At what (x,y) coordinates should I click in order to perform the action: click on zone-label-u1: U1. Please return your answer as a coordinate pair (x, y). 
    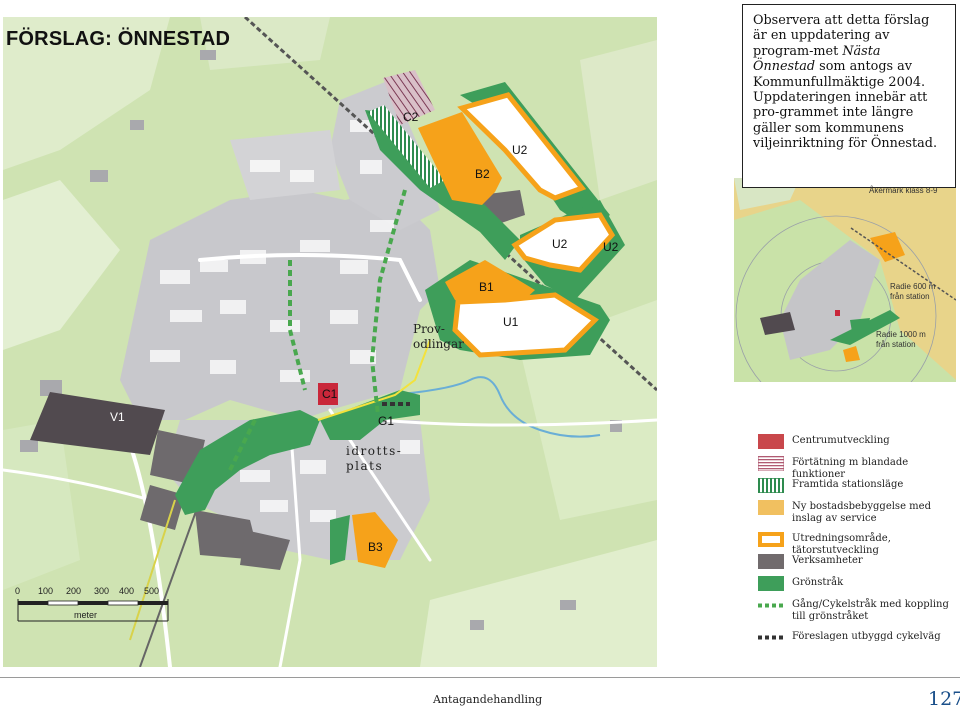
    Looking at the image, I should click on (511, 322).